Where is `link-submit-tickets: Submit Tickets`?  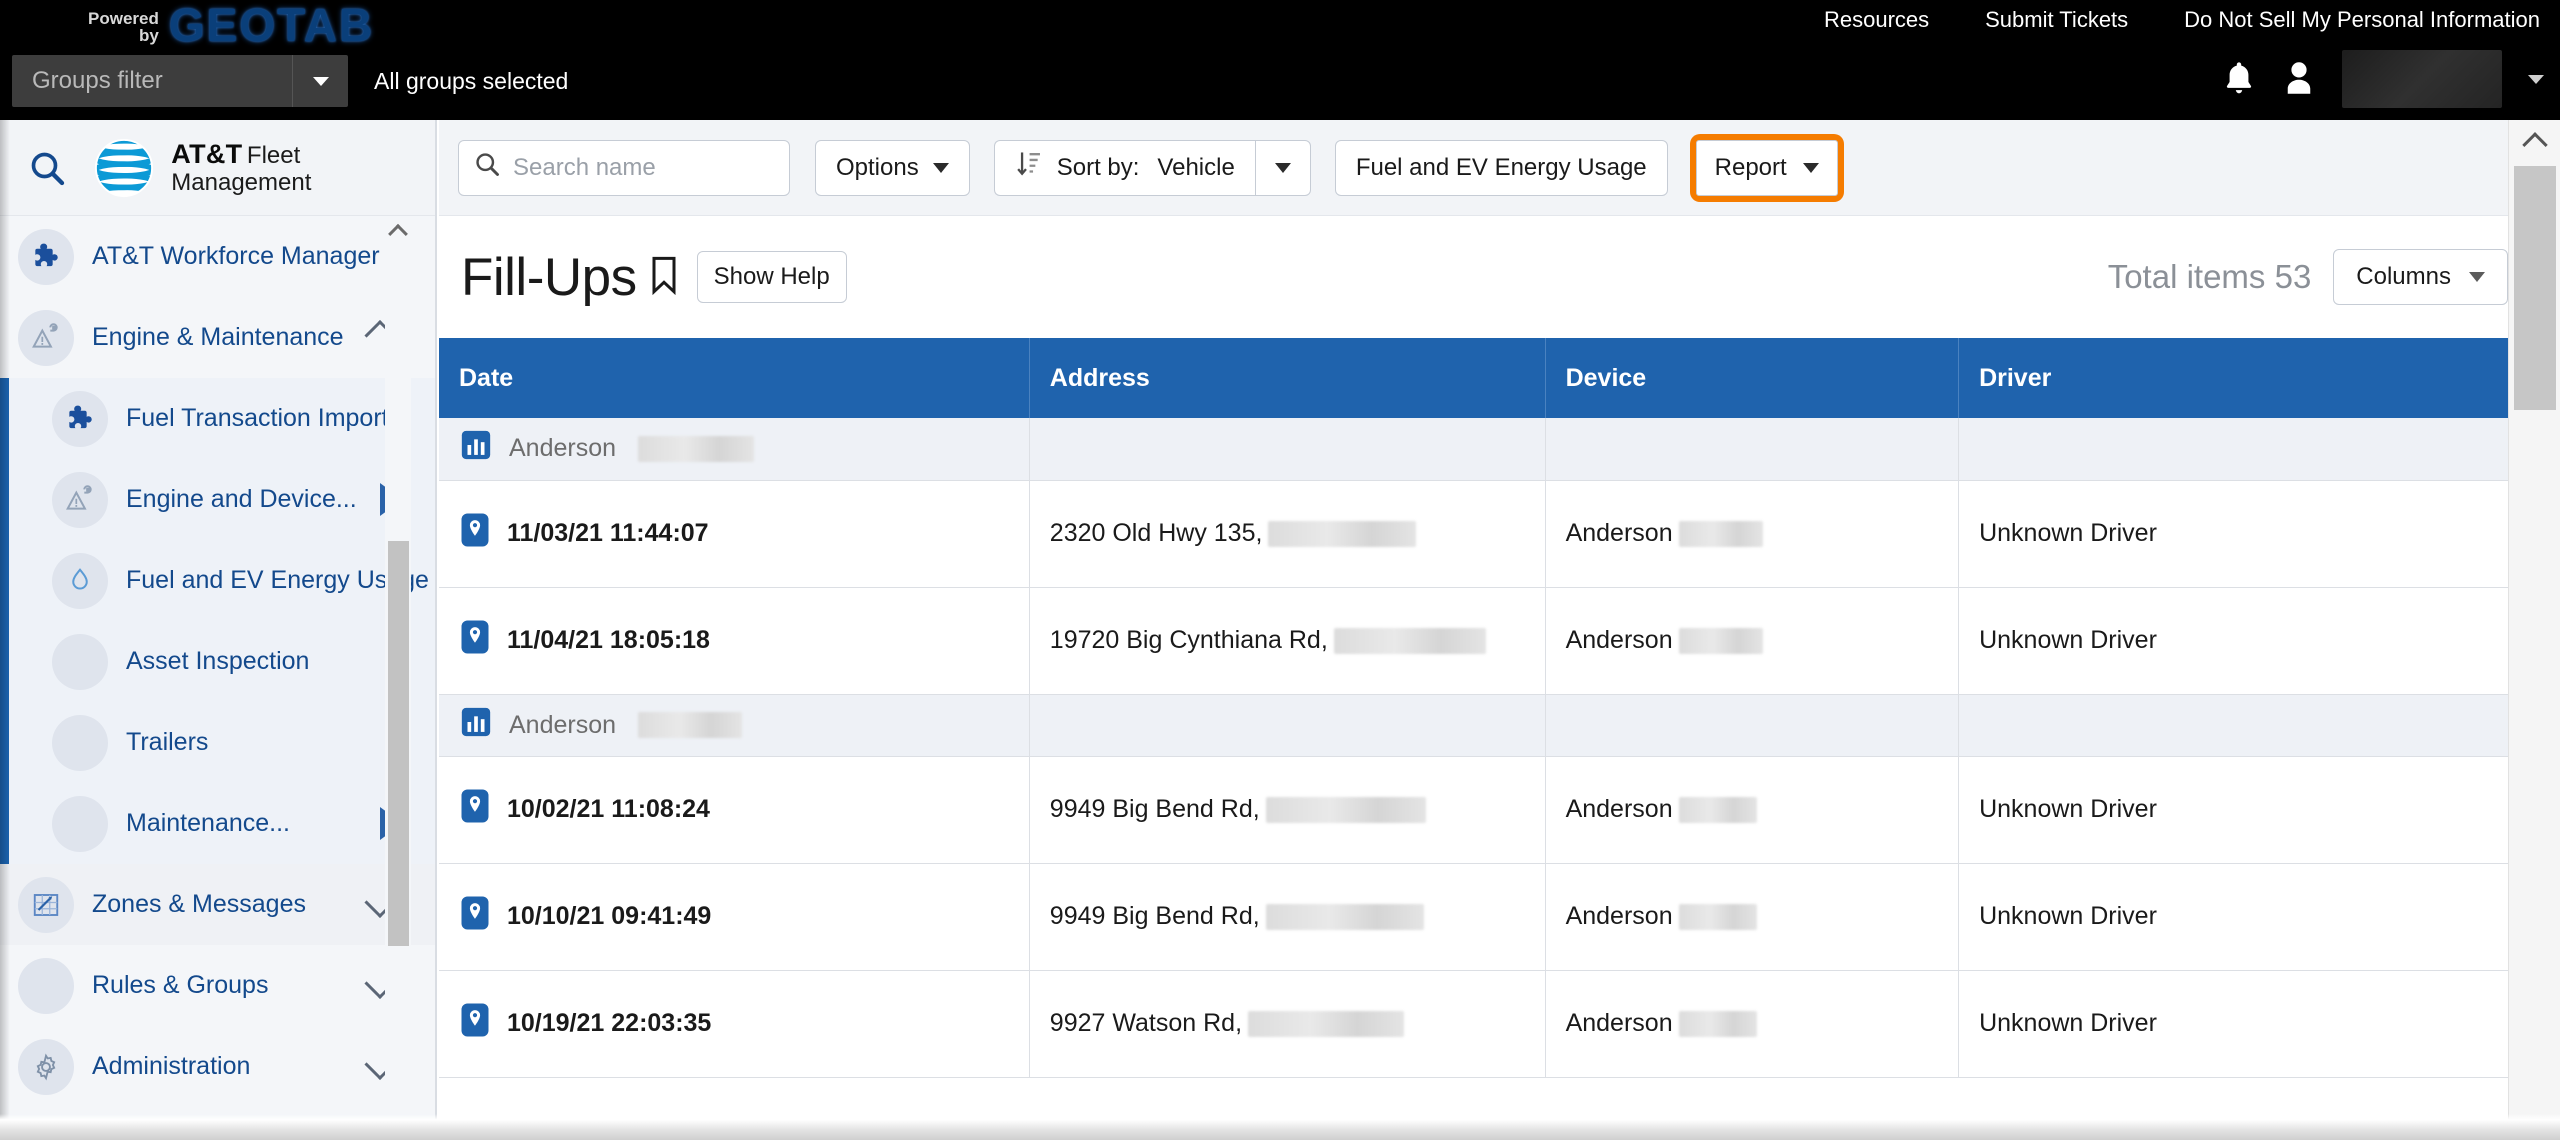 link-submit-tickets: Submit Tickets is located at coordinates (2056, 20).